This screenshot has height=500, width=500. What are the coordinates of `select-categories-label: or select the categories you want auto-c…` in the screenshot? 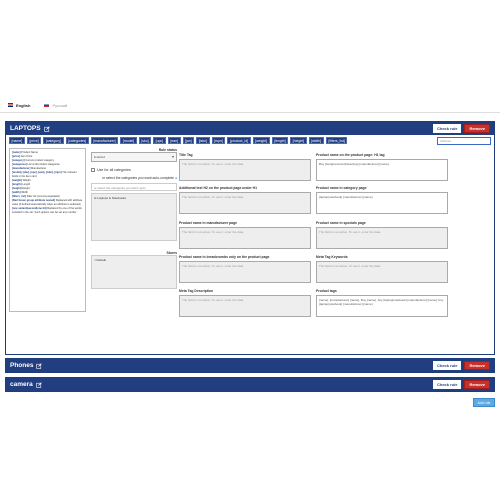 It's located at (139, 178).